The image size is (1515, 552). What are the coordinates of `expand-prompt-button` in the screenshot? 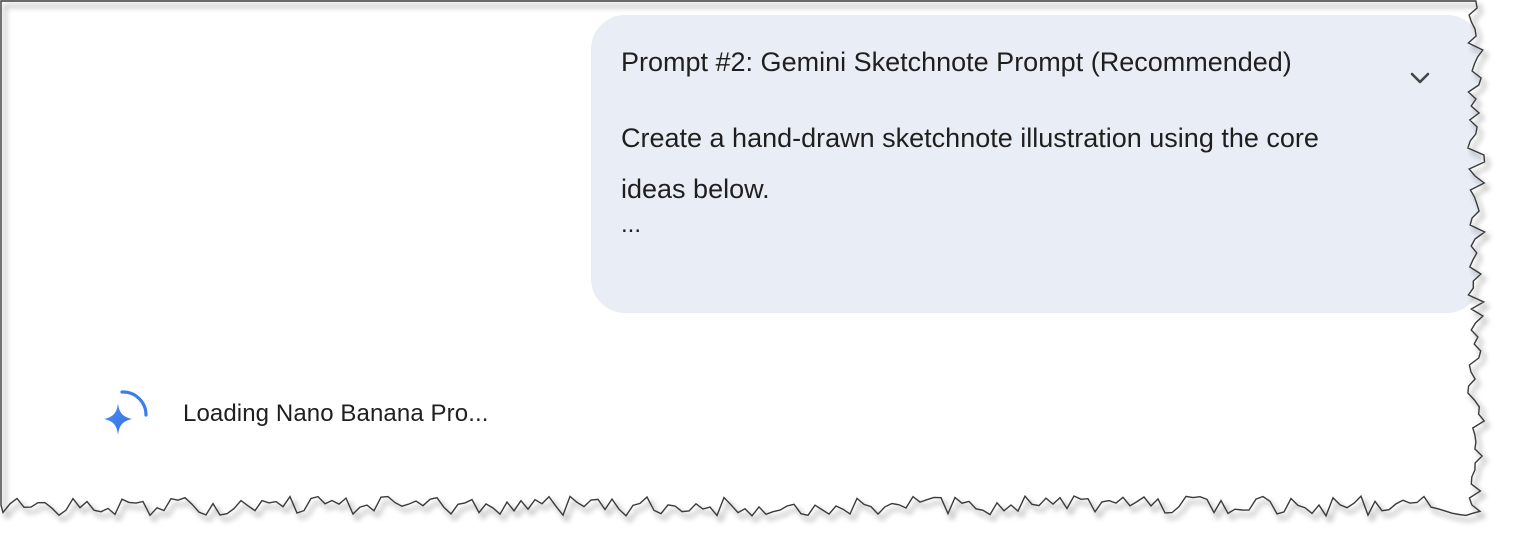 It's located at (1420, 78).